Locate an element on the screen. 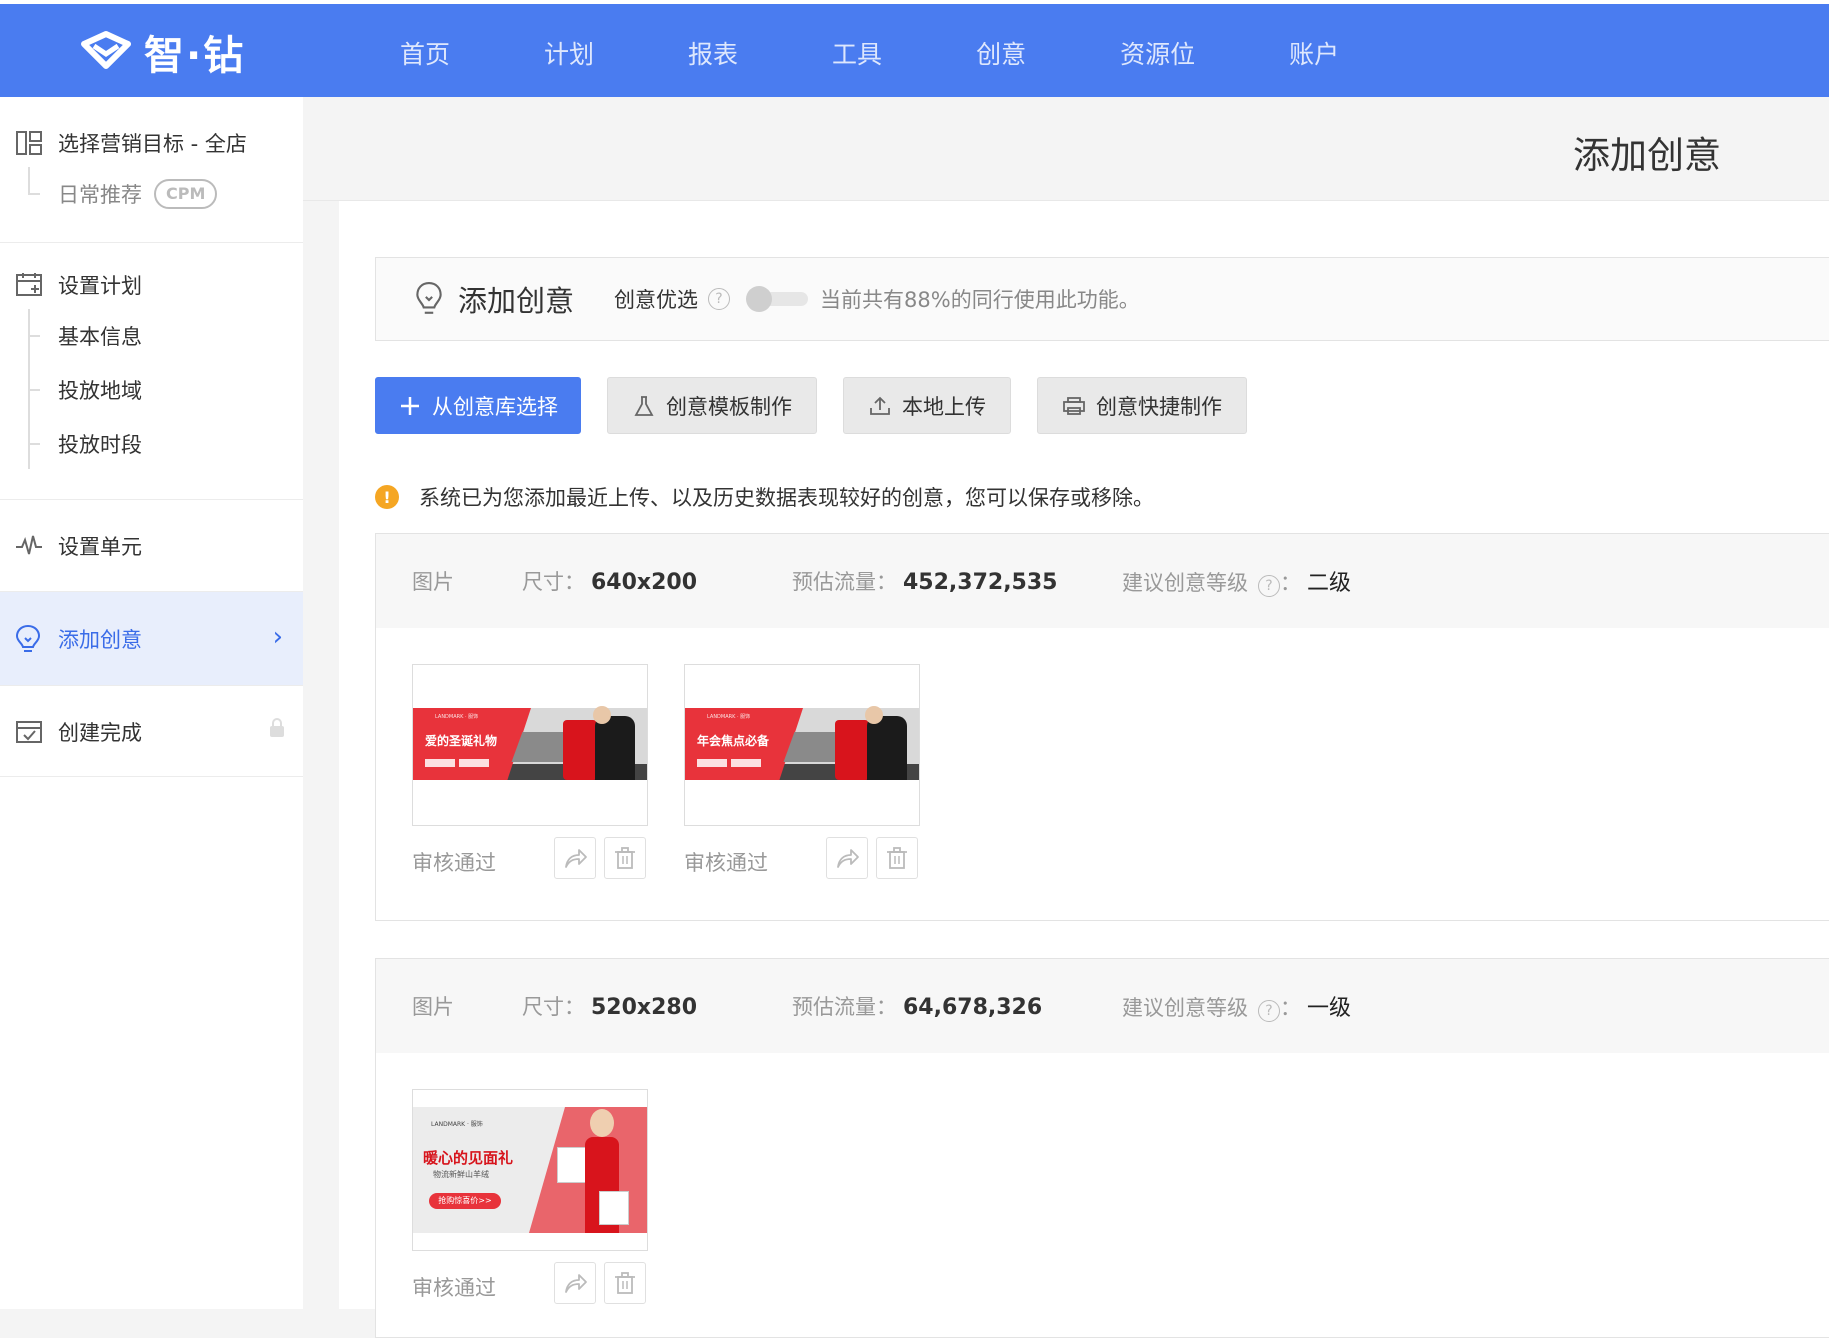  quick-create-button: 创意快捷制作 is located at coordinates (1142, 405).